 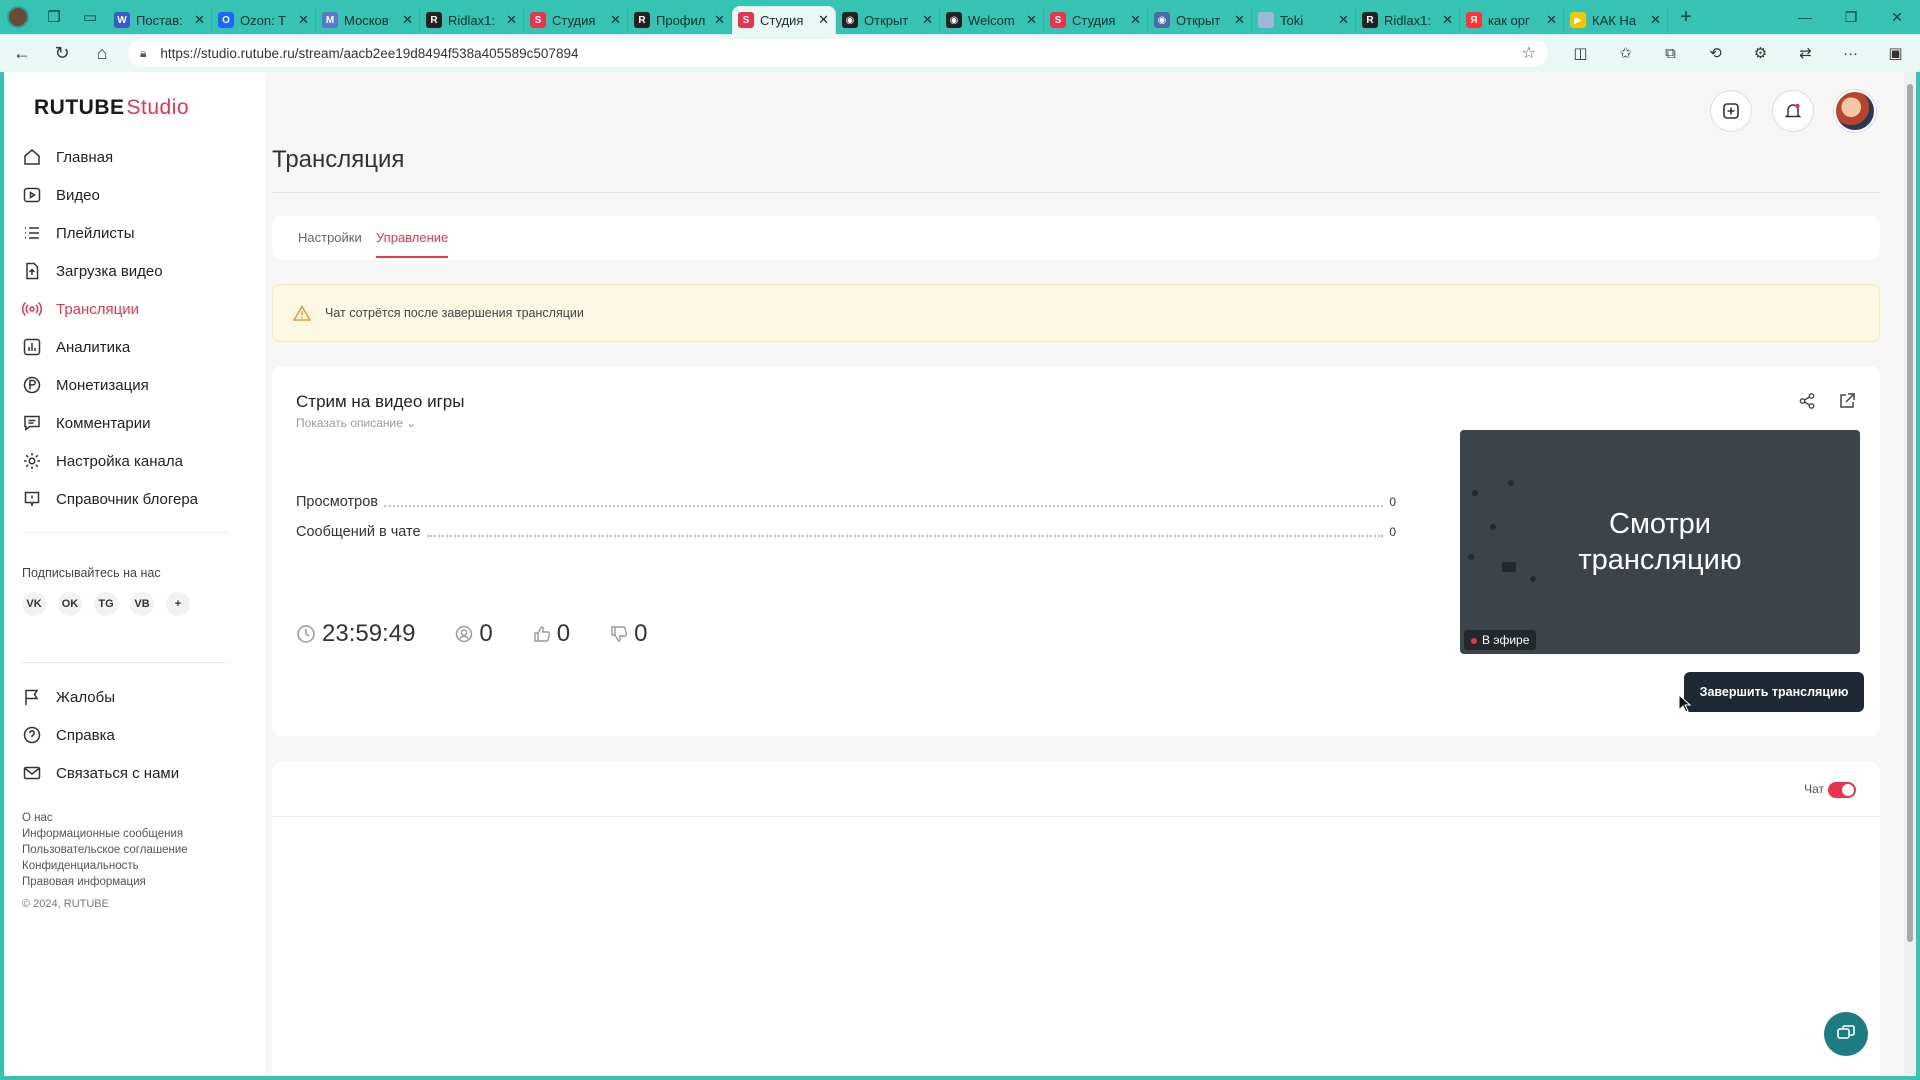 What do you see at coordinates (1760, 53) in the screenshot?
I see `extensions-icon: ⚙` at bounding box center [1760, 53].